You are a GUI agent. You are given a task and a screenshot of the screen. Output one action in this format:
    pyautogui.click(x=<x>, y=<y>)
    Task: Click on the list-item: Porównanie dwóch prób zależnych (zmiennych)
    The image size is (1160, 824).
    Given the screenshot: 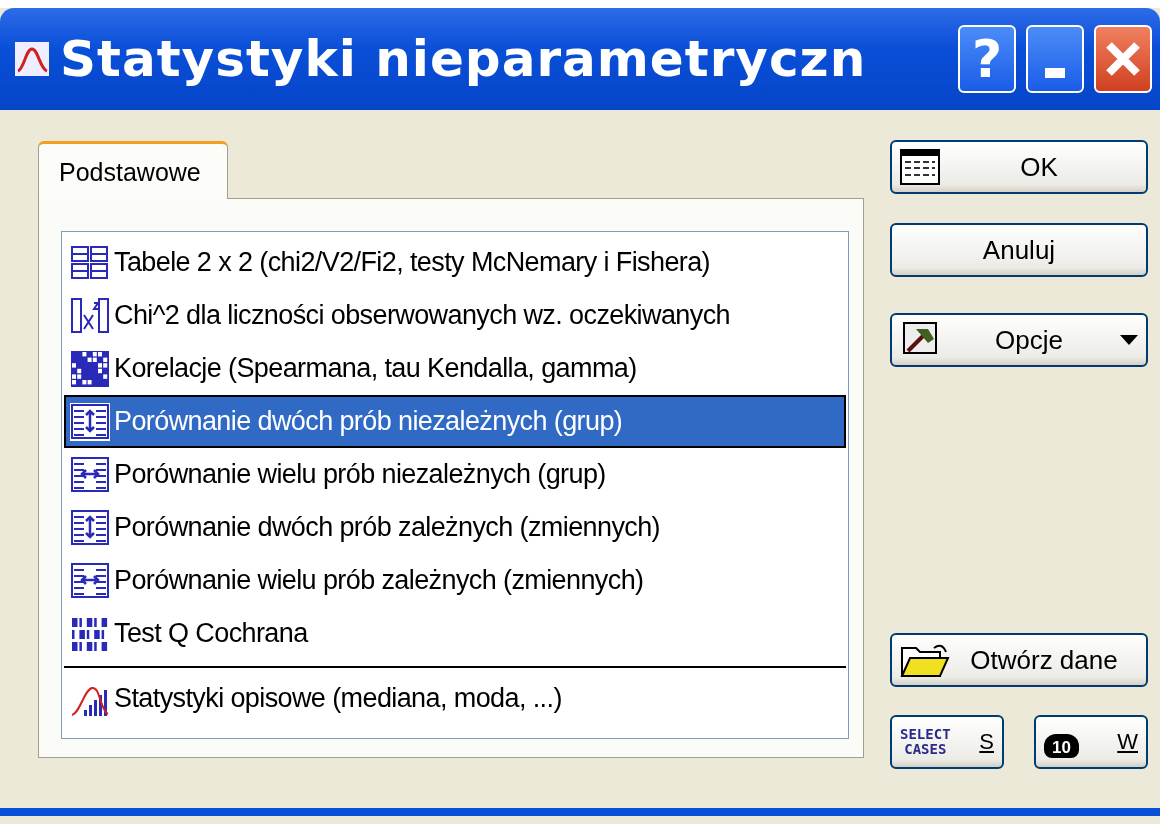 What is the action you would take?
    pyautogui.click(x=455, y=527)
    